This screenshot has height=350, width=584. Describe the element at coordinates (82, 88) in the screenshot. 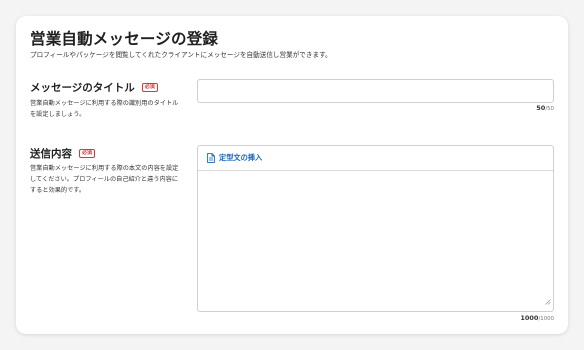

I see `title-label: メッセージのタイトル` at that location.